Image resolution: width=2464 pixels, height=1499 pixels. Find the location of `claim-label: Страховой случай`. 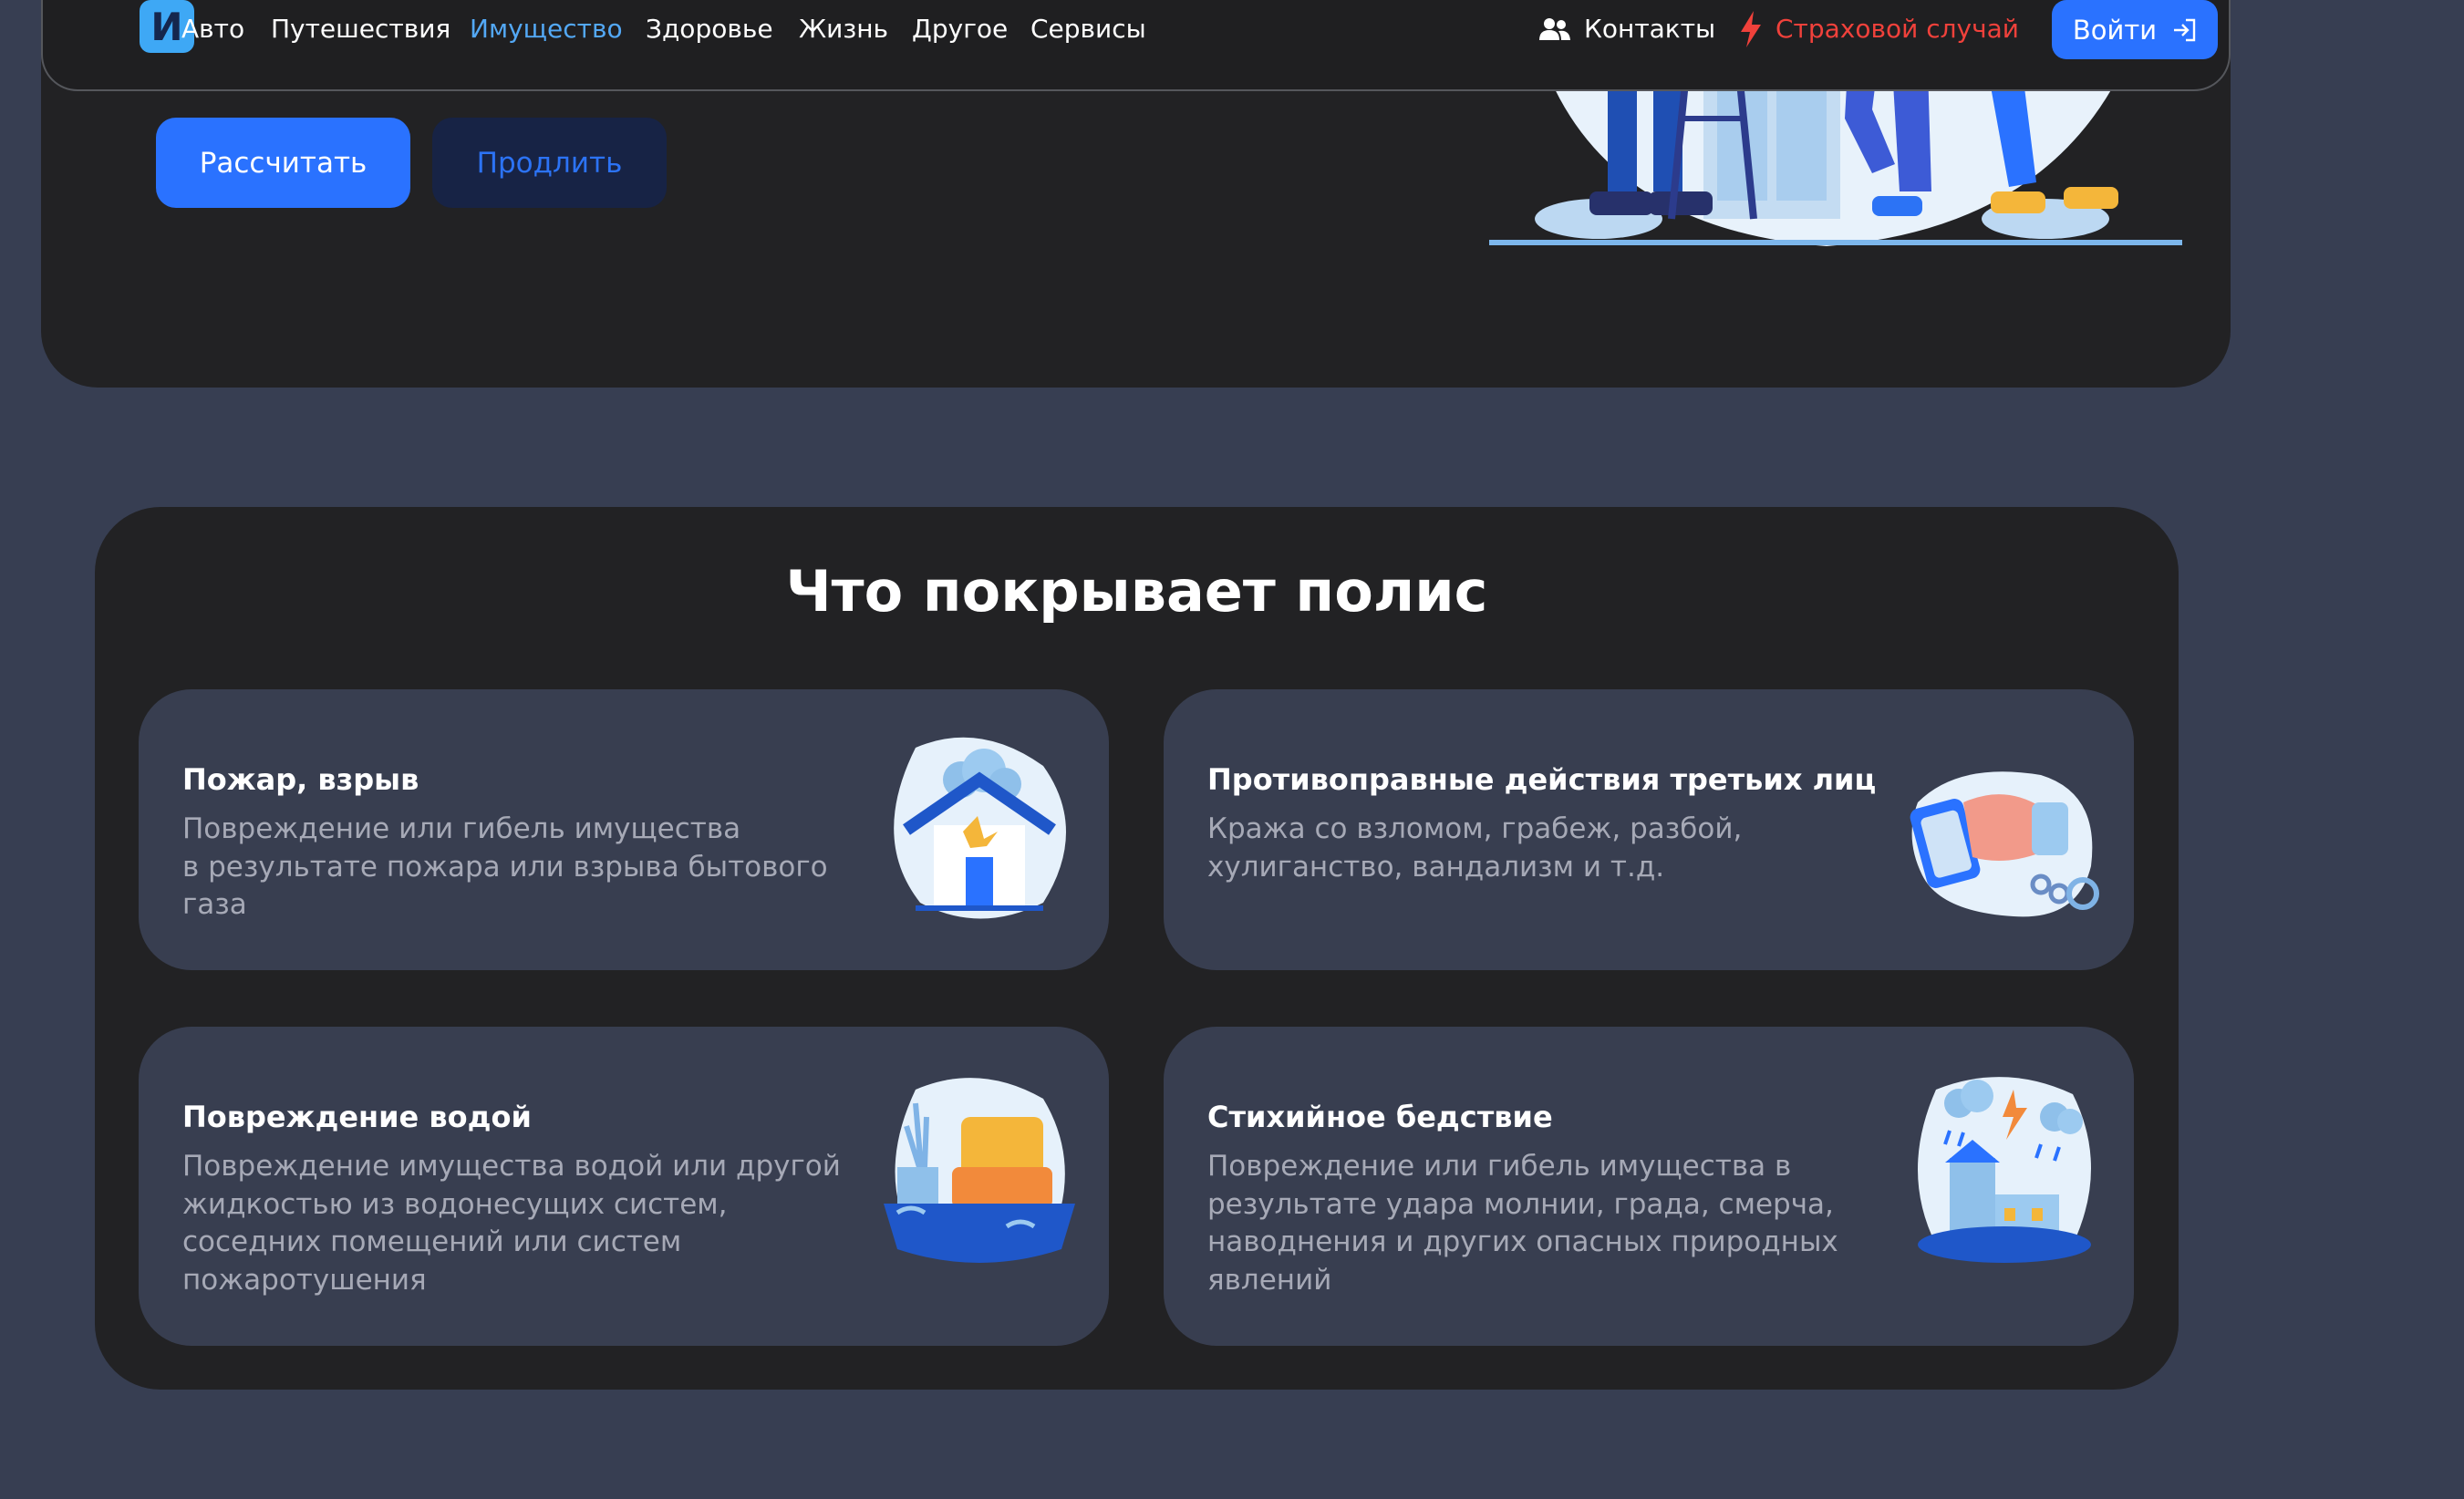

claim-label: Страховой случай is located at coordinates (1897, 29).